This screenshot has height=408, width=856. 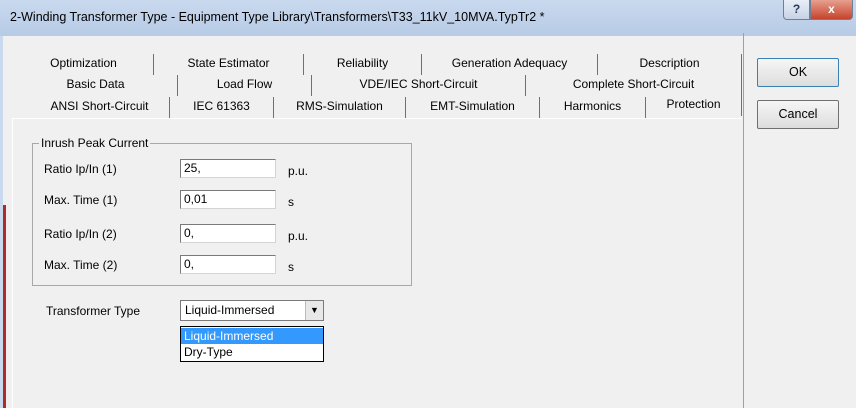 I want to click on transformer-type-select: Liquid-Immersed ▼, so click(x=252, y=310).